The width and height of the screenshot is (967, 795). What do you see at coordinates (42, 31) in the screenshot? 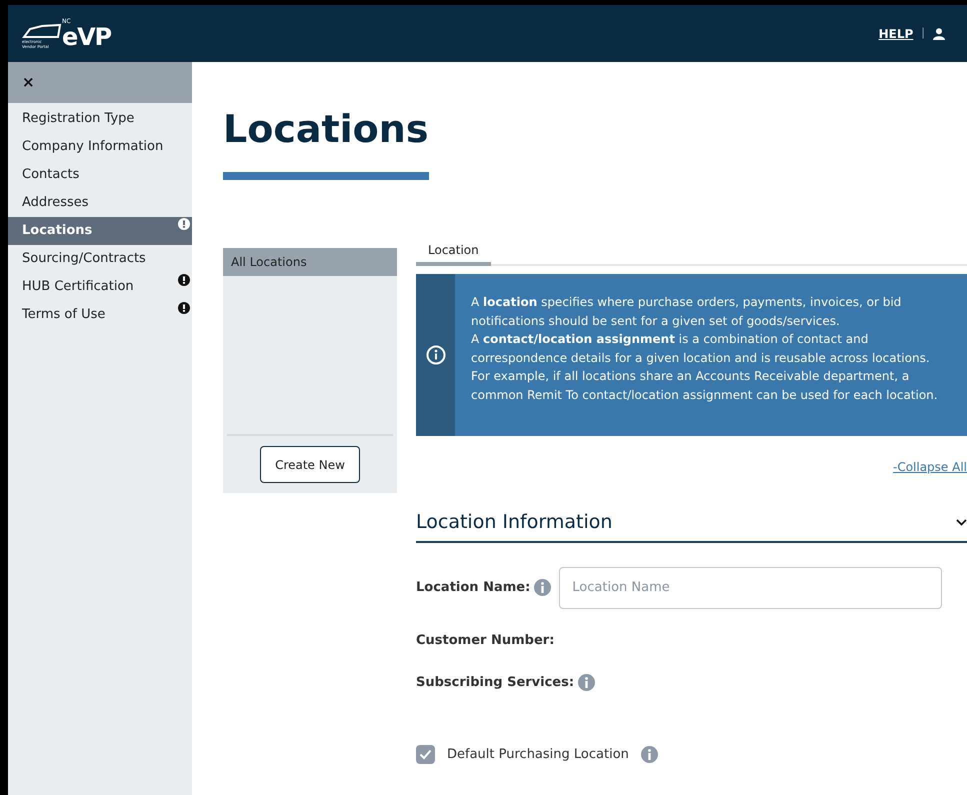
I see `state-outline-icon` at bounding box center [42, 31].